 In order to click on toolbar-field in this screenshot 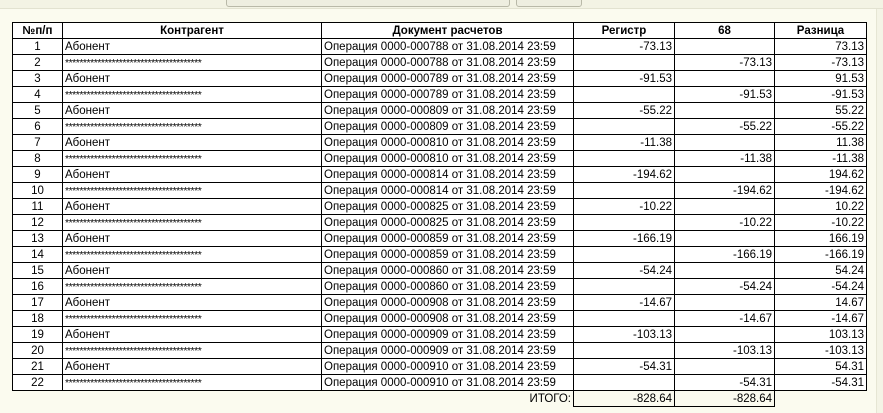, I will do `click(368, 3)`.